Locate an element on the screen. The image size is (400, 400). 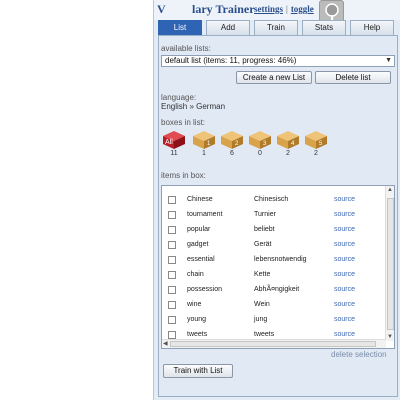
term-de: AbhÃ¤ngigkeit is located at coordinates (277, 289).